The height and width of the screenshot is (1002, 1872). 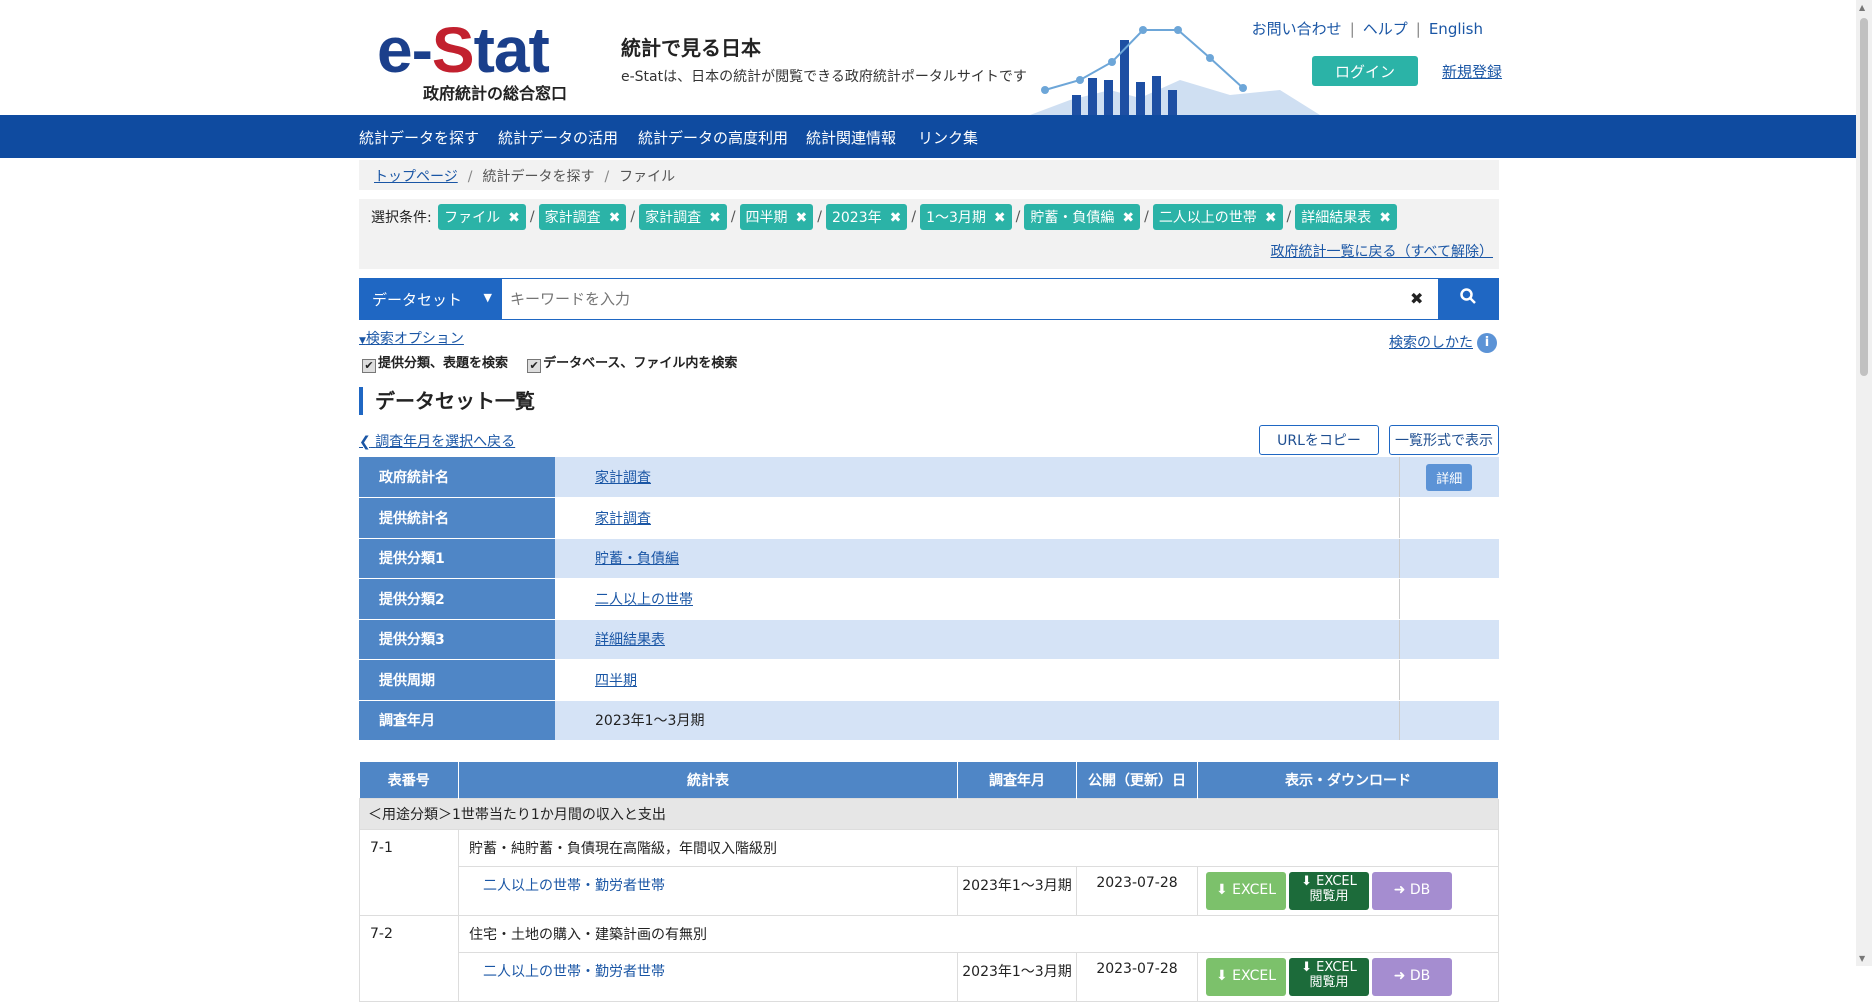 I want to click on search-icon, so click(x=1468, y=296).